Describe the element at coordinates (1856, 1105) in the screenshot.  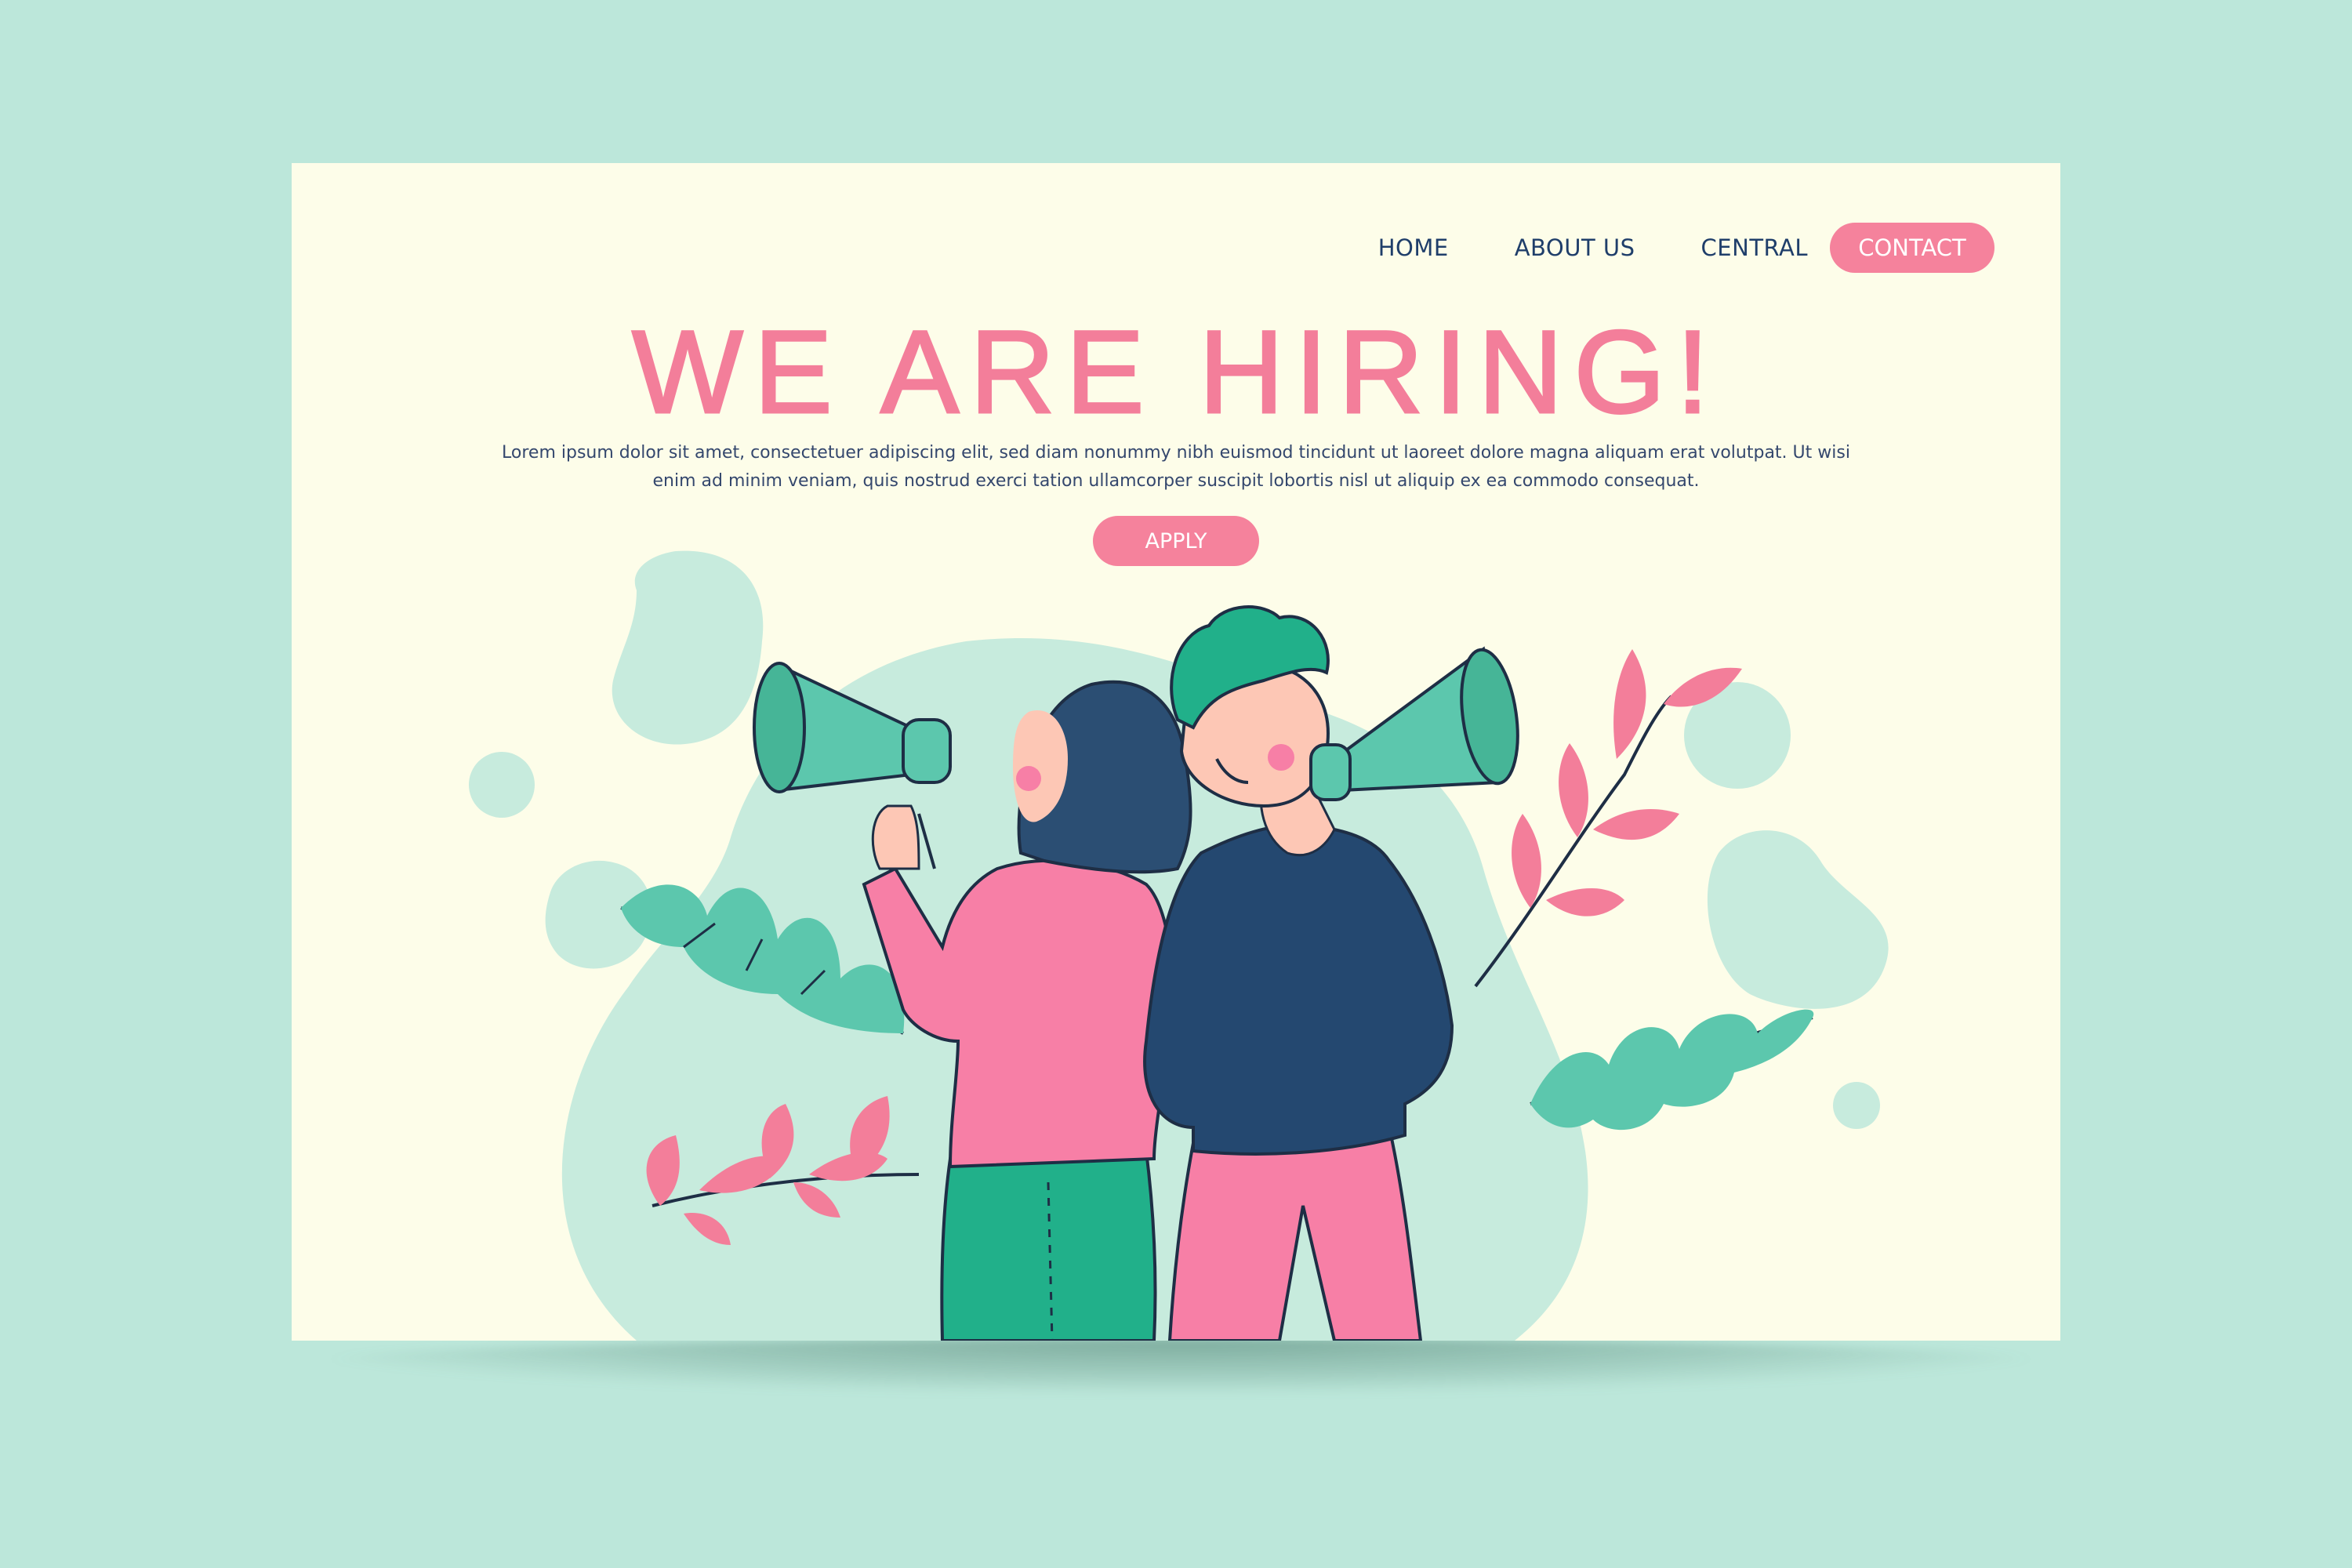
I see `small-blob-right-bottom` at that location.